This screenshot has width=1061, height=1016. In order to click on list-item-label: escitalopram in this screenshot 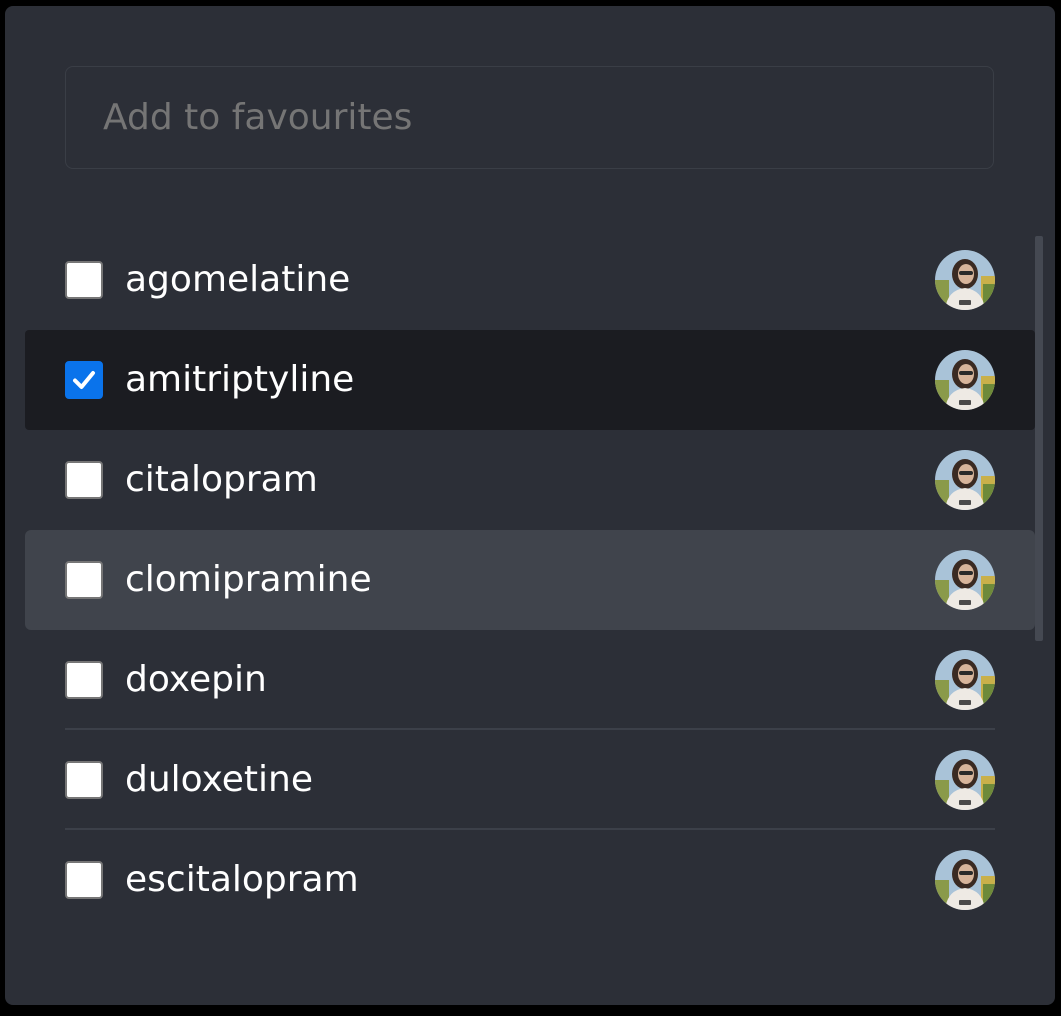, I will do `click(242, 879)`.